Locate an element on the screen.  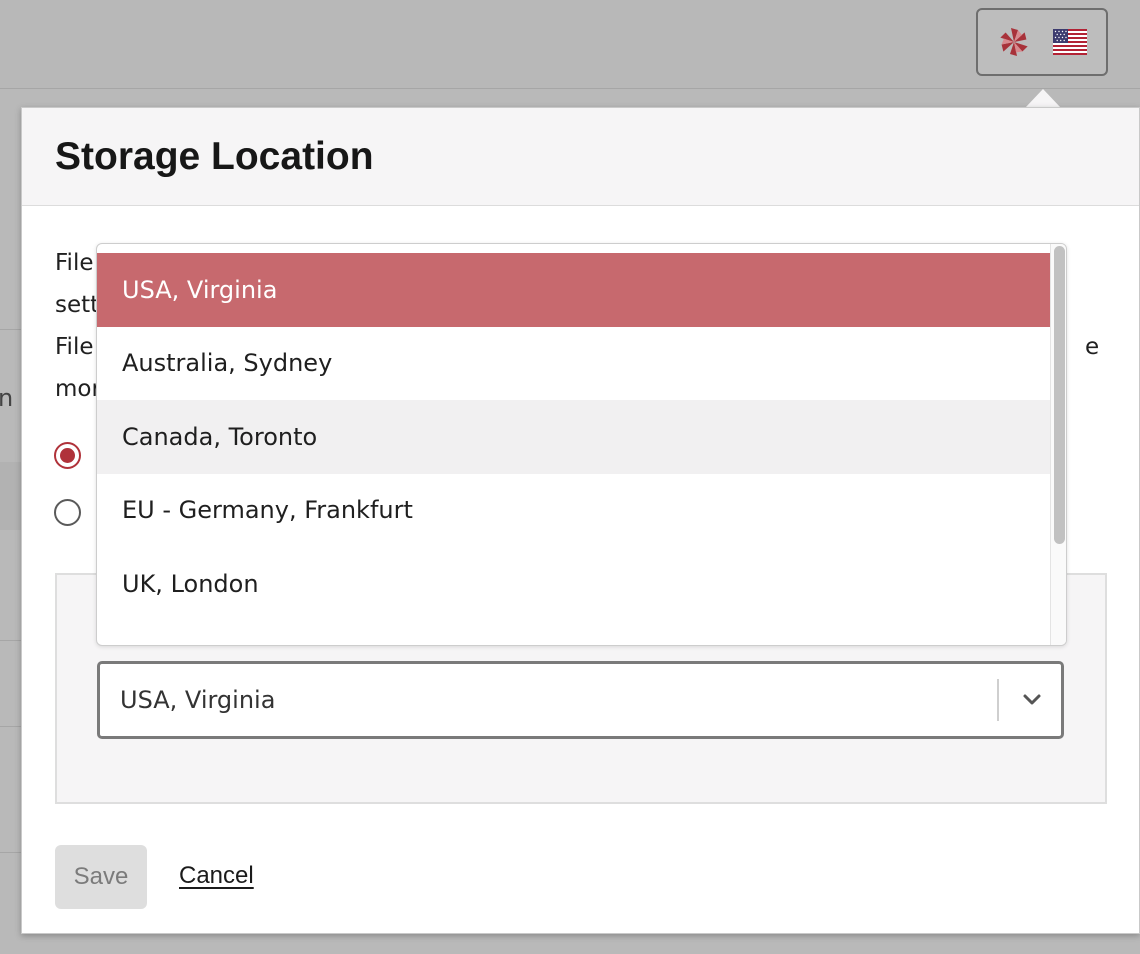
region-select-value: USA, Virginia is located at coordinates (198, 700).